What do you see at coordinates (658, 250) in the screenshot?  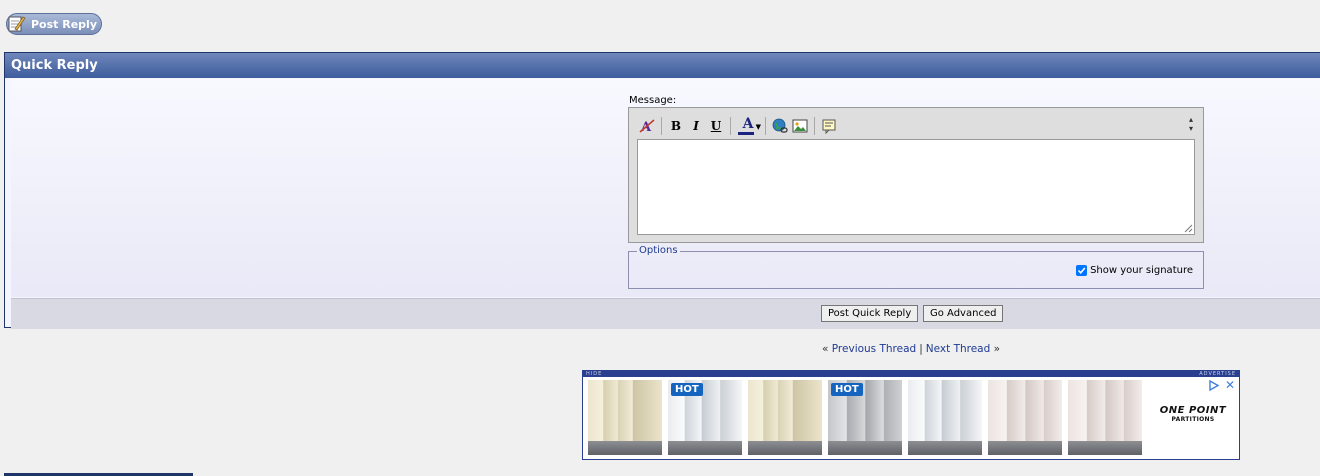 I see `options-legend: Options` at bounding box center [658, 250].